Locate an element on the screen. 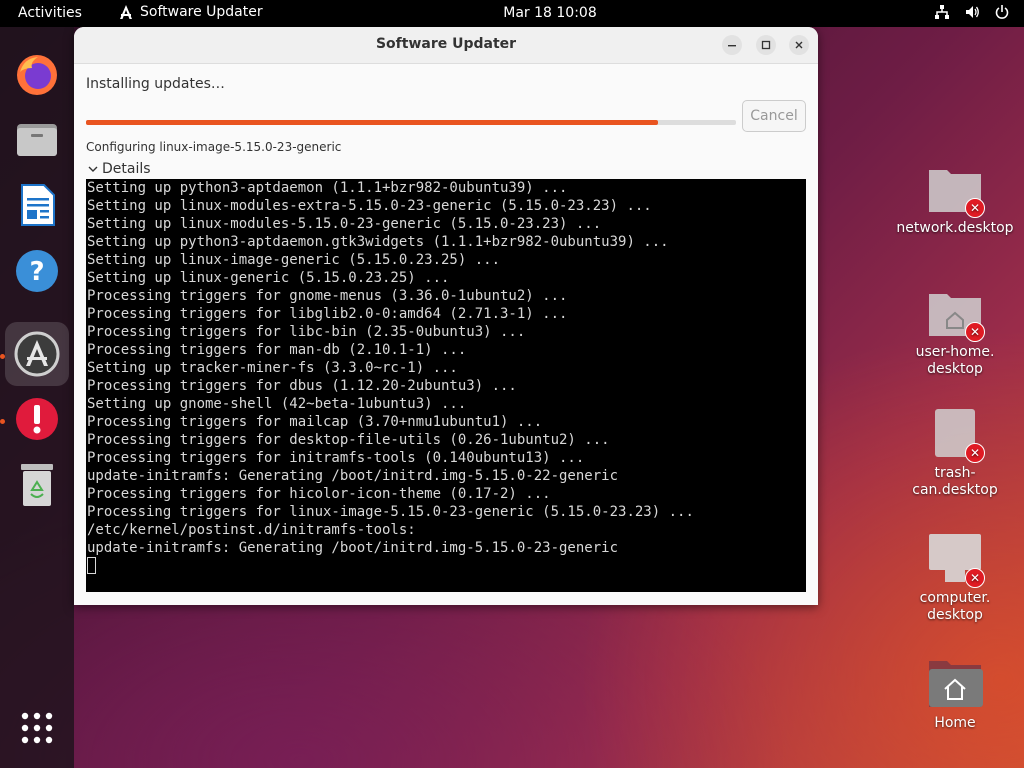  firefox-icon is located at coordinates (37, 75).